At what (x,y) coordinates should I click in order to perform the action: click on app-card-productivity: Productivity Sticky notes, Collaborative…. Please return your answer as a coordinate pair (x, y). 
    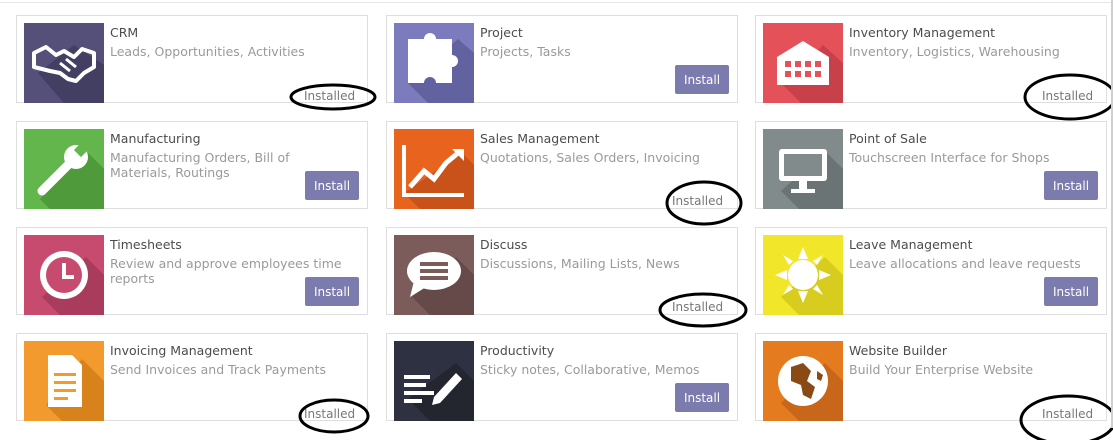
    Looking at the image, I should click on (562, 377).